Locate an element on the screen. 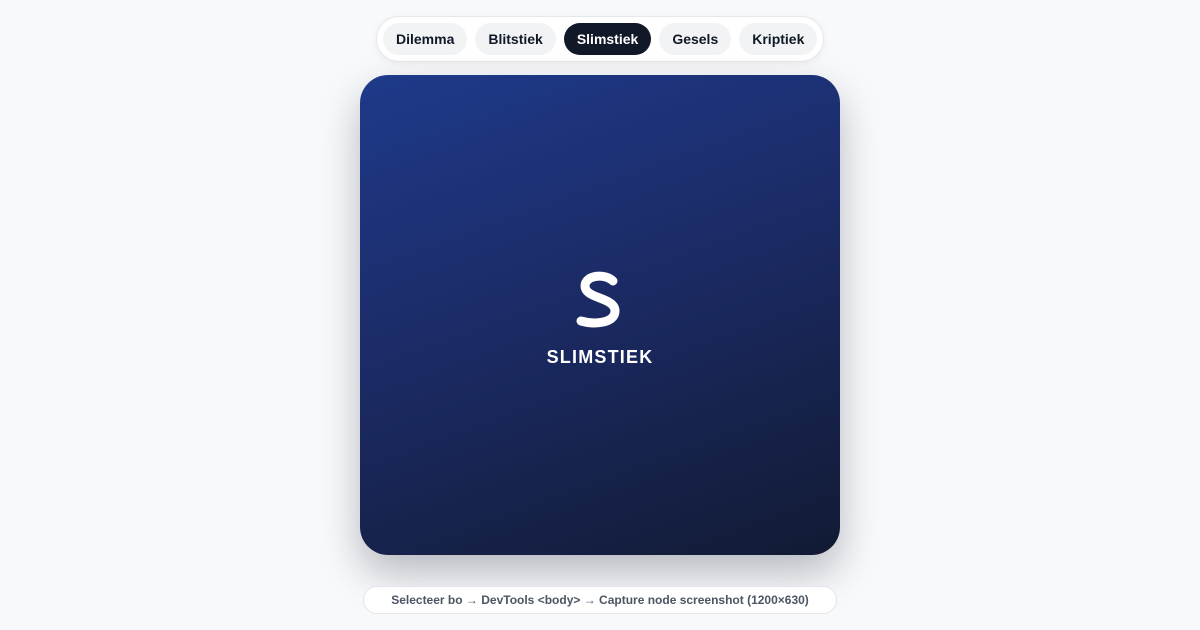 The width and height of the screenshot is (1200, 630). s-logo-icon is located at coordinates (598, 299).